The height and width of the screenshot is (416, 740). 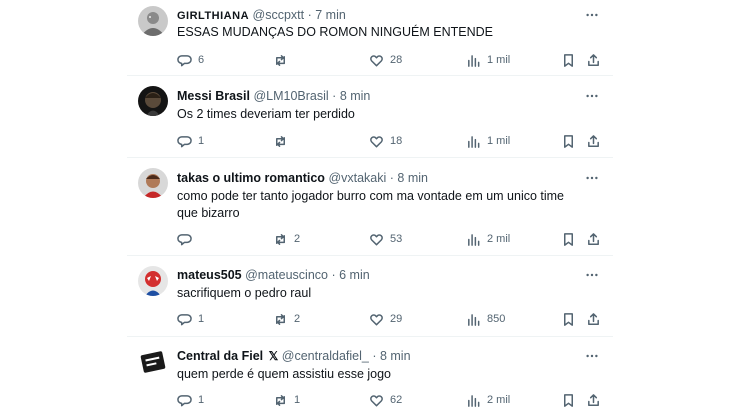 I want to click on like-count: 29, so click(x=396, y=319).